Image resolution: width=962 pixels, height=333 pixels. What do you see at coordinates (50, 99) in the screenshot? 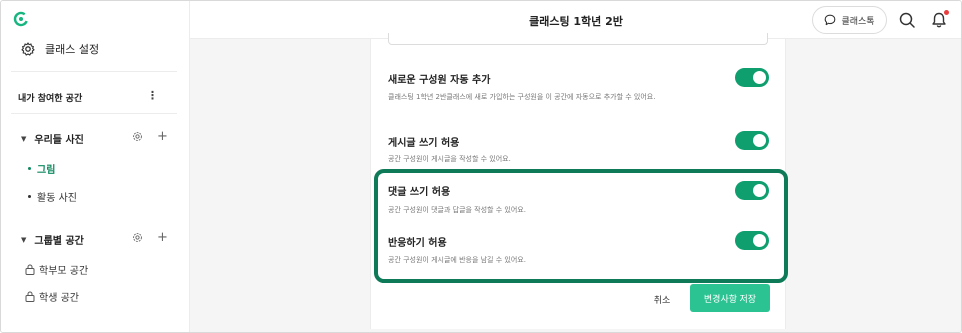
I see `my-spaces-title: 내가 참여한 공간` at bounding box center [50, 99].